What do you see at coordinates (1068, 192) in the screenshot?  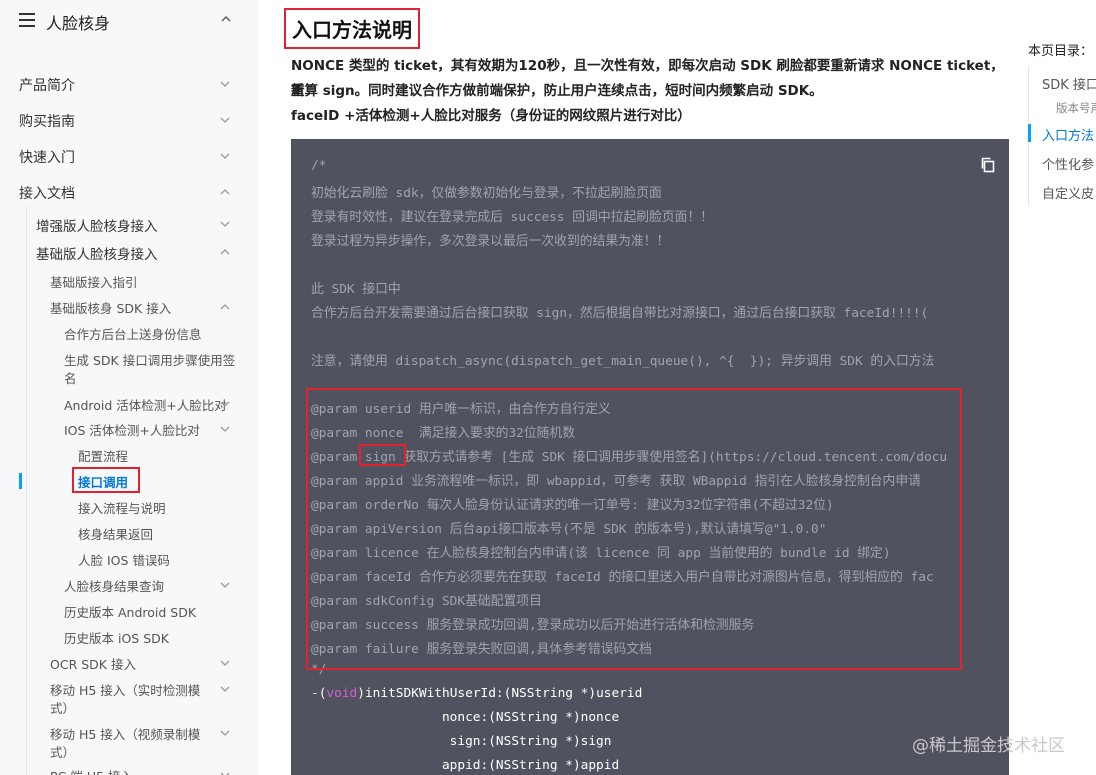 I see `toc-item: 自定义皮` at bounding box center [1068, 192].